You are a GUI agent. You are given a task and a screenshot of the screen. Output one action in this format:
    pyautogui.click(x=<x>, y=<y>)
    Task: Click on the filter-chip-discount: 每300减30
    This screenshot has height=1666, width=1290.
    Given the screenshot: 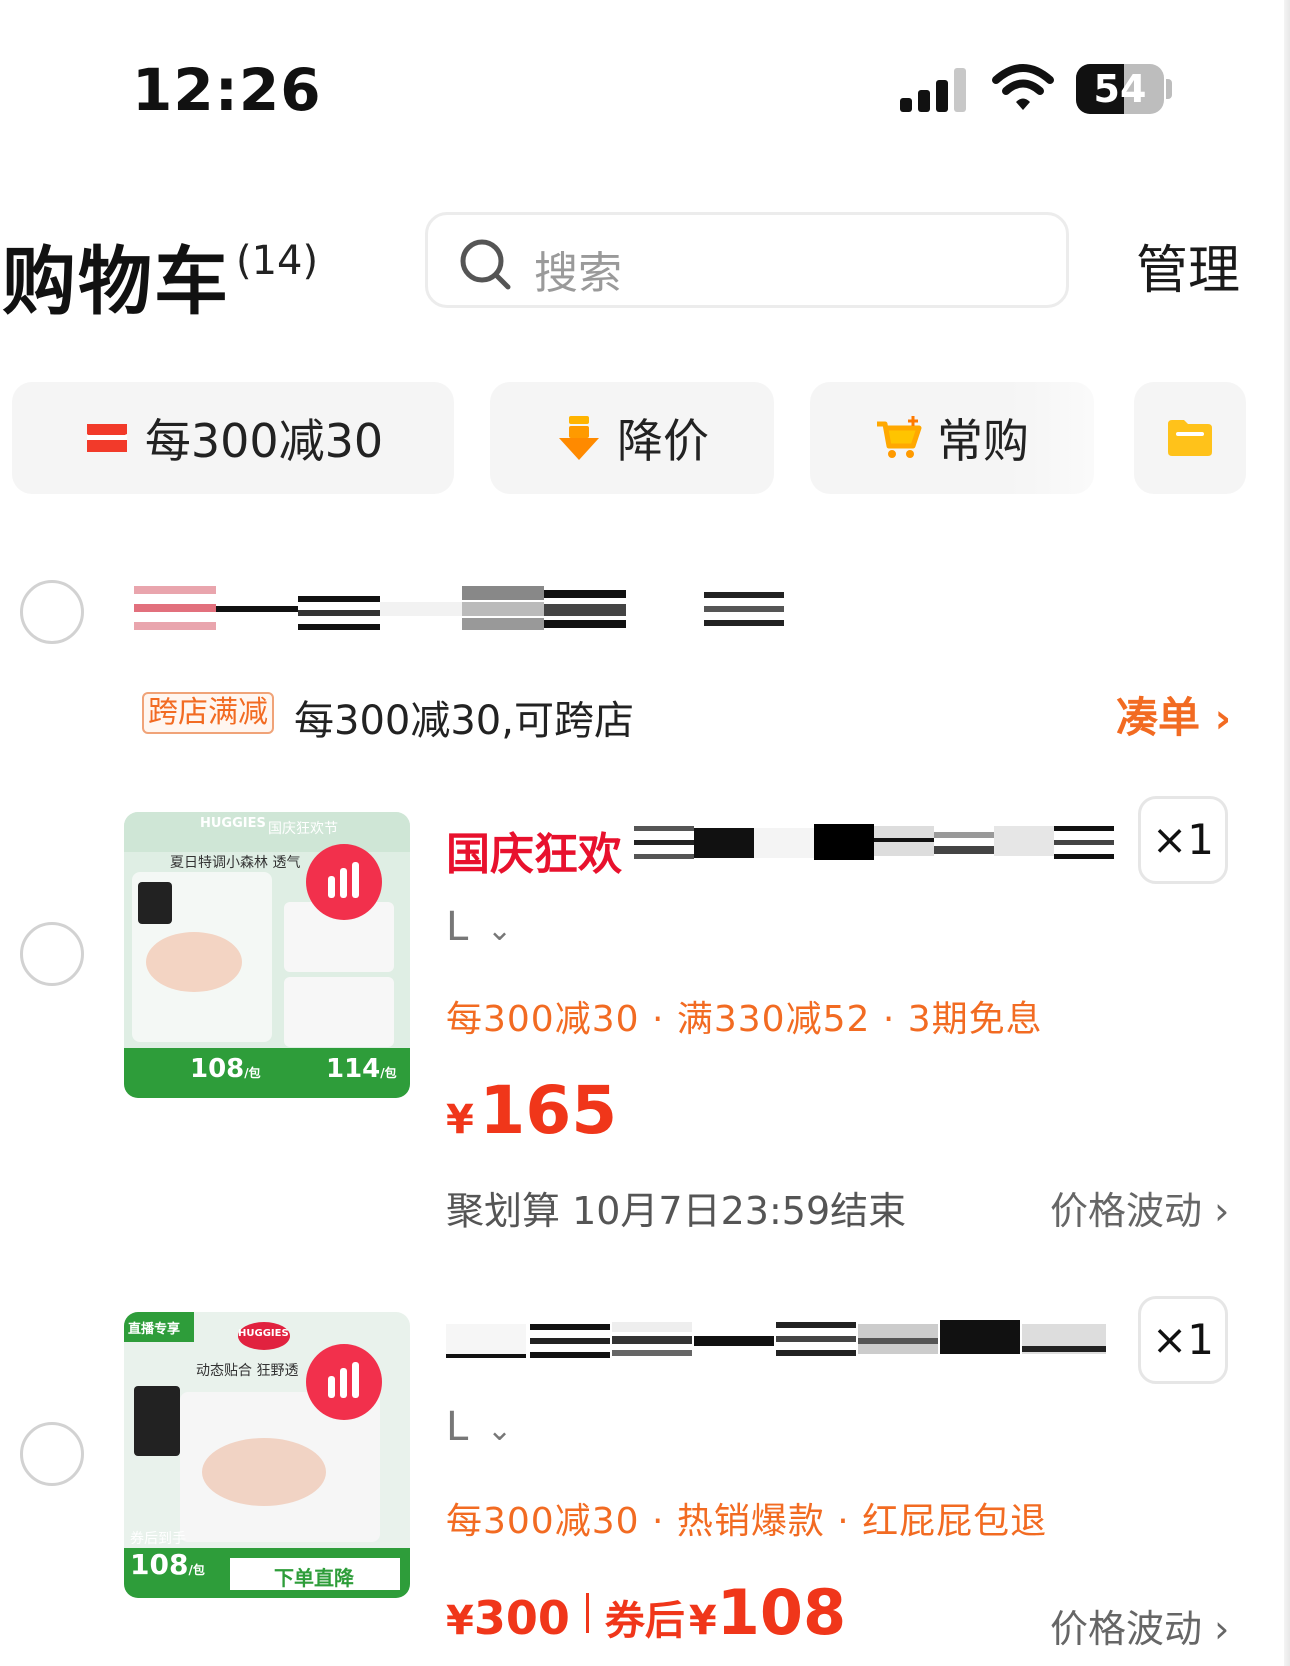 What is the action you would take?
    pyautogui.click(x=233, y=438)
    